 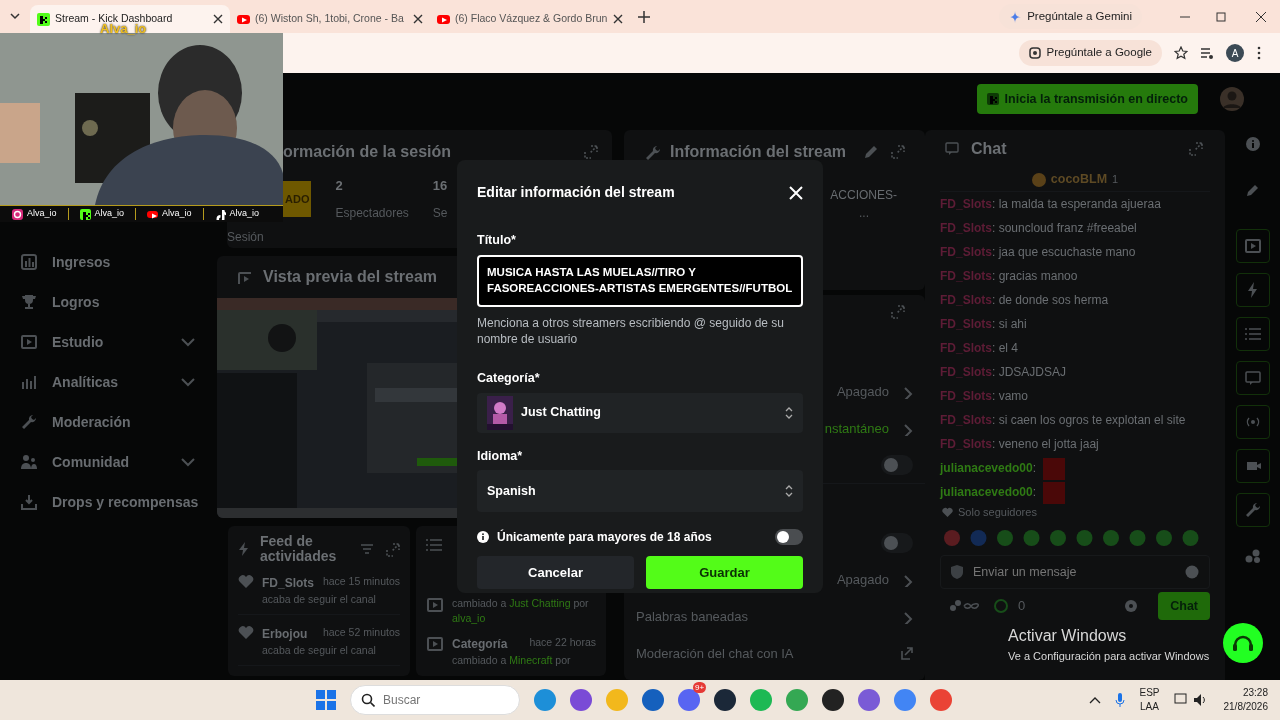 What do you see at coordinates (906, 653) in the screenshot?
I see `external-link-icon` at bounding box center [906, 653].